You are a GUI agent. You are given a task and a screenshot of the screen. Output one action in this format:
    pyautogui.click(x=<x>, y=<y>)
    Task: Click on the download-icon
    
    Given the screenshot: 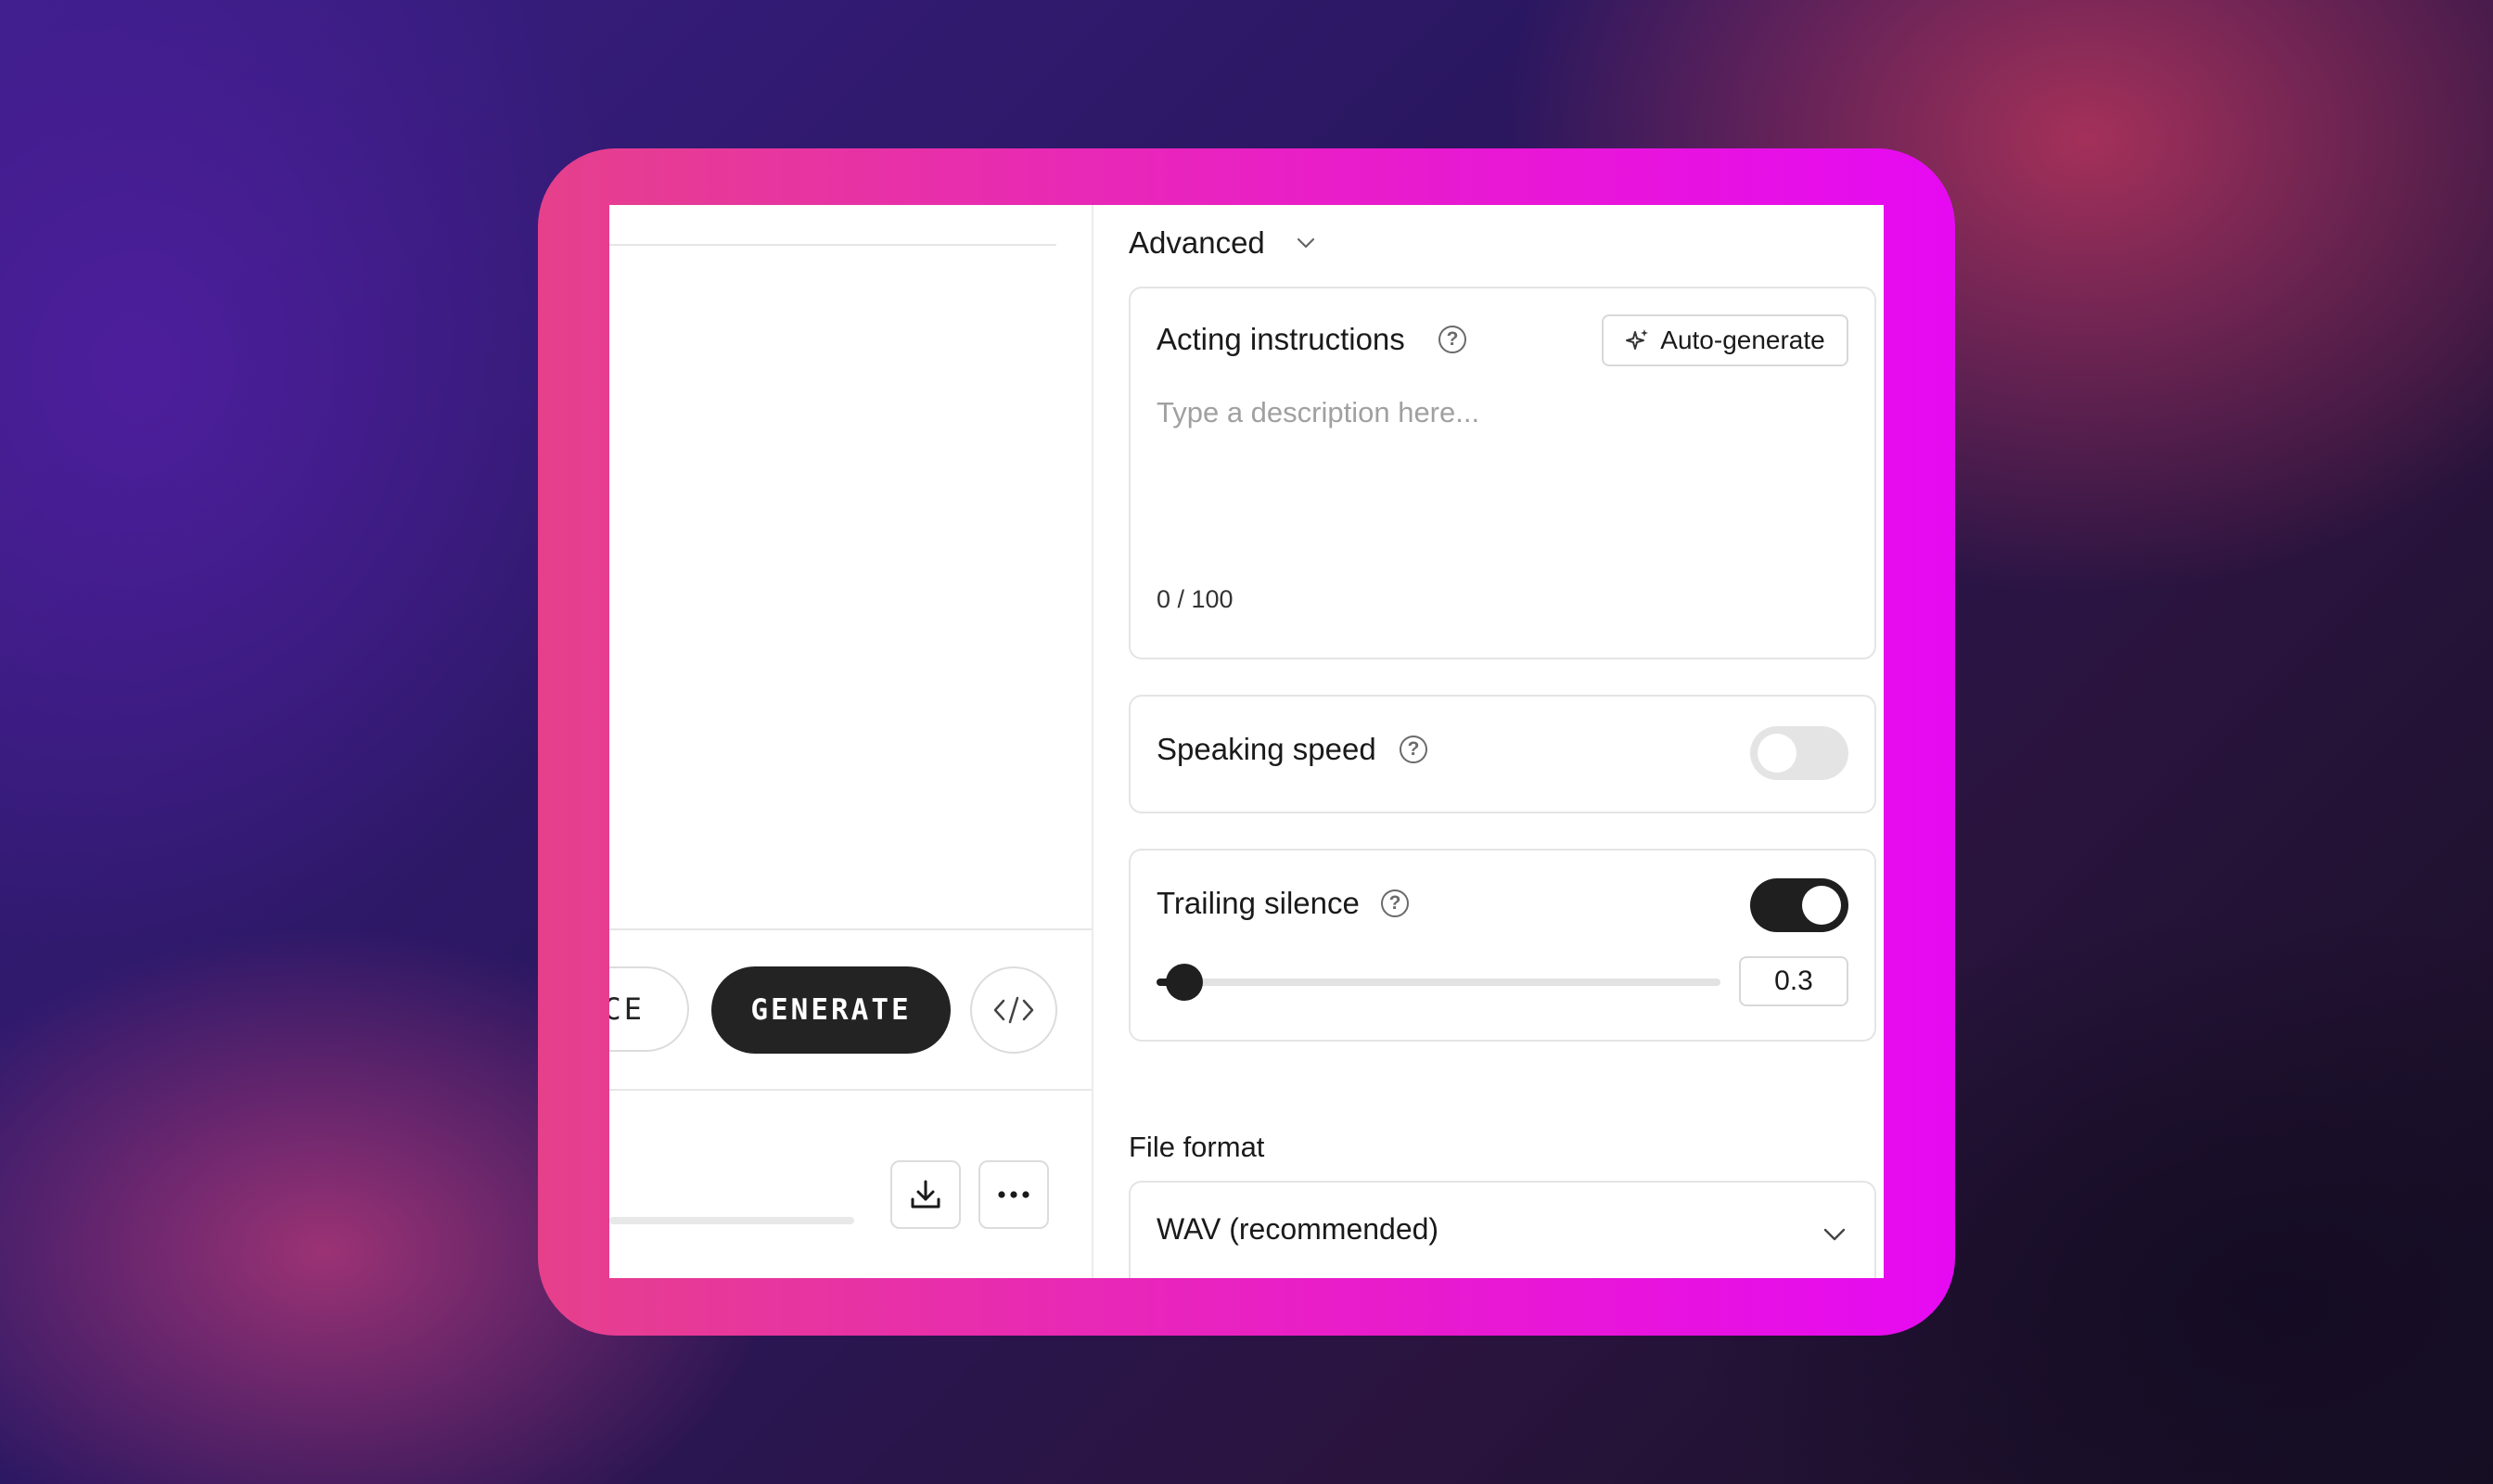 What is the action you would take?
    pyautogui.click(x=925, y=1194)
    